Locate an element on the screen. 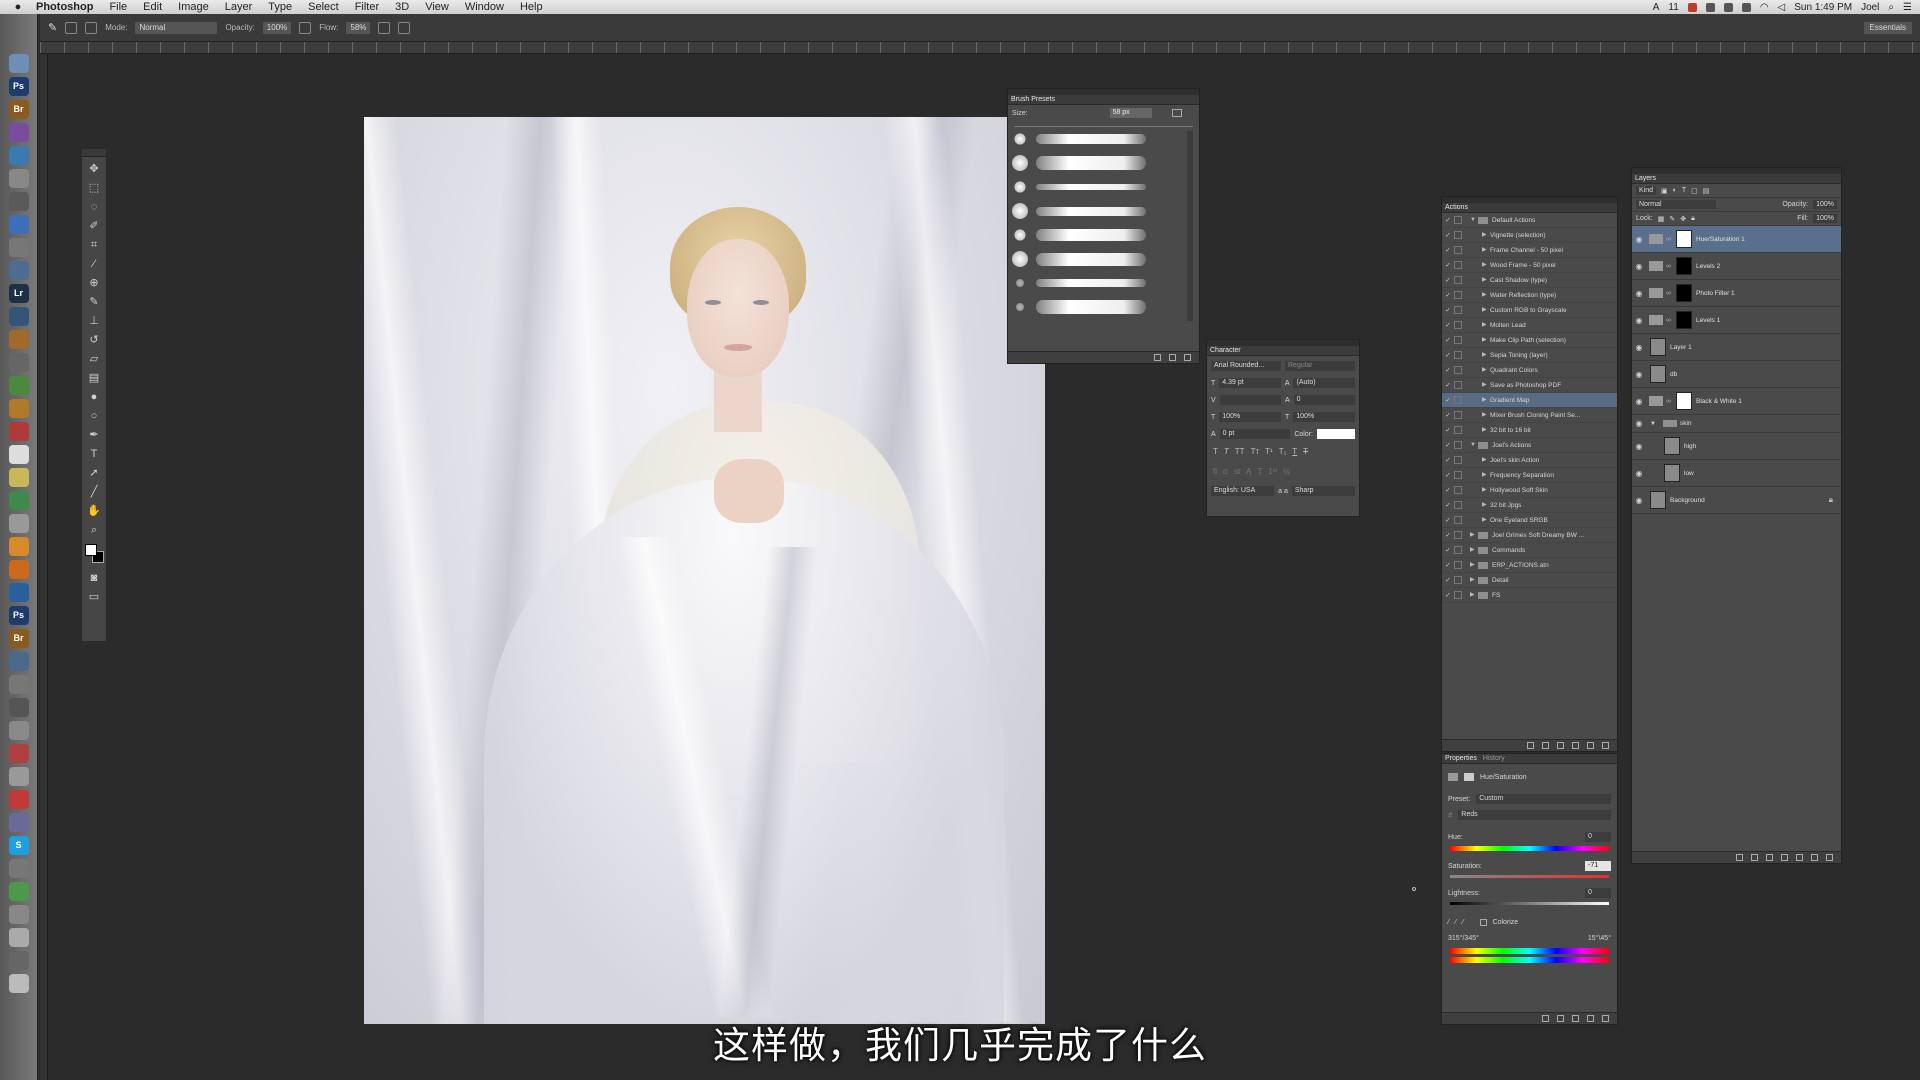  new-layer-icon is located at coordinates (1814, 857).